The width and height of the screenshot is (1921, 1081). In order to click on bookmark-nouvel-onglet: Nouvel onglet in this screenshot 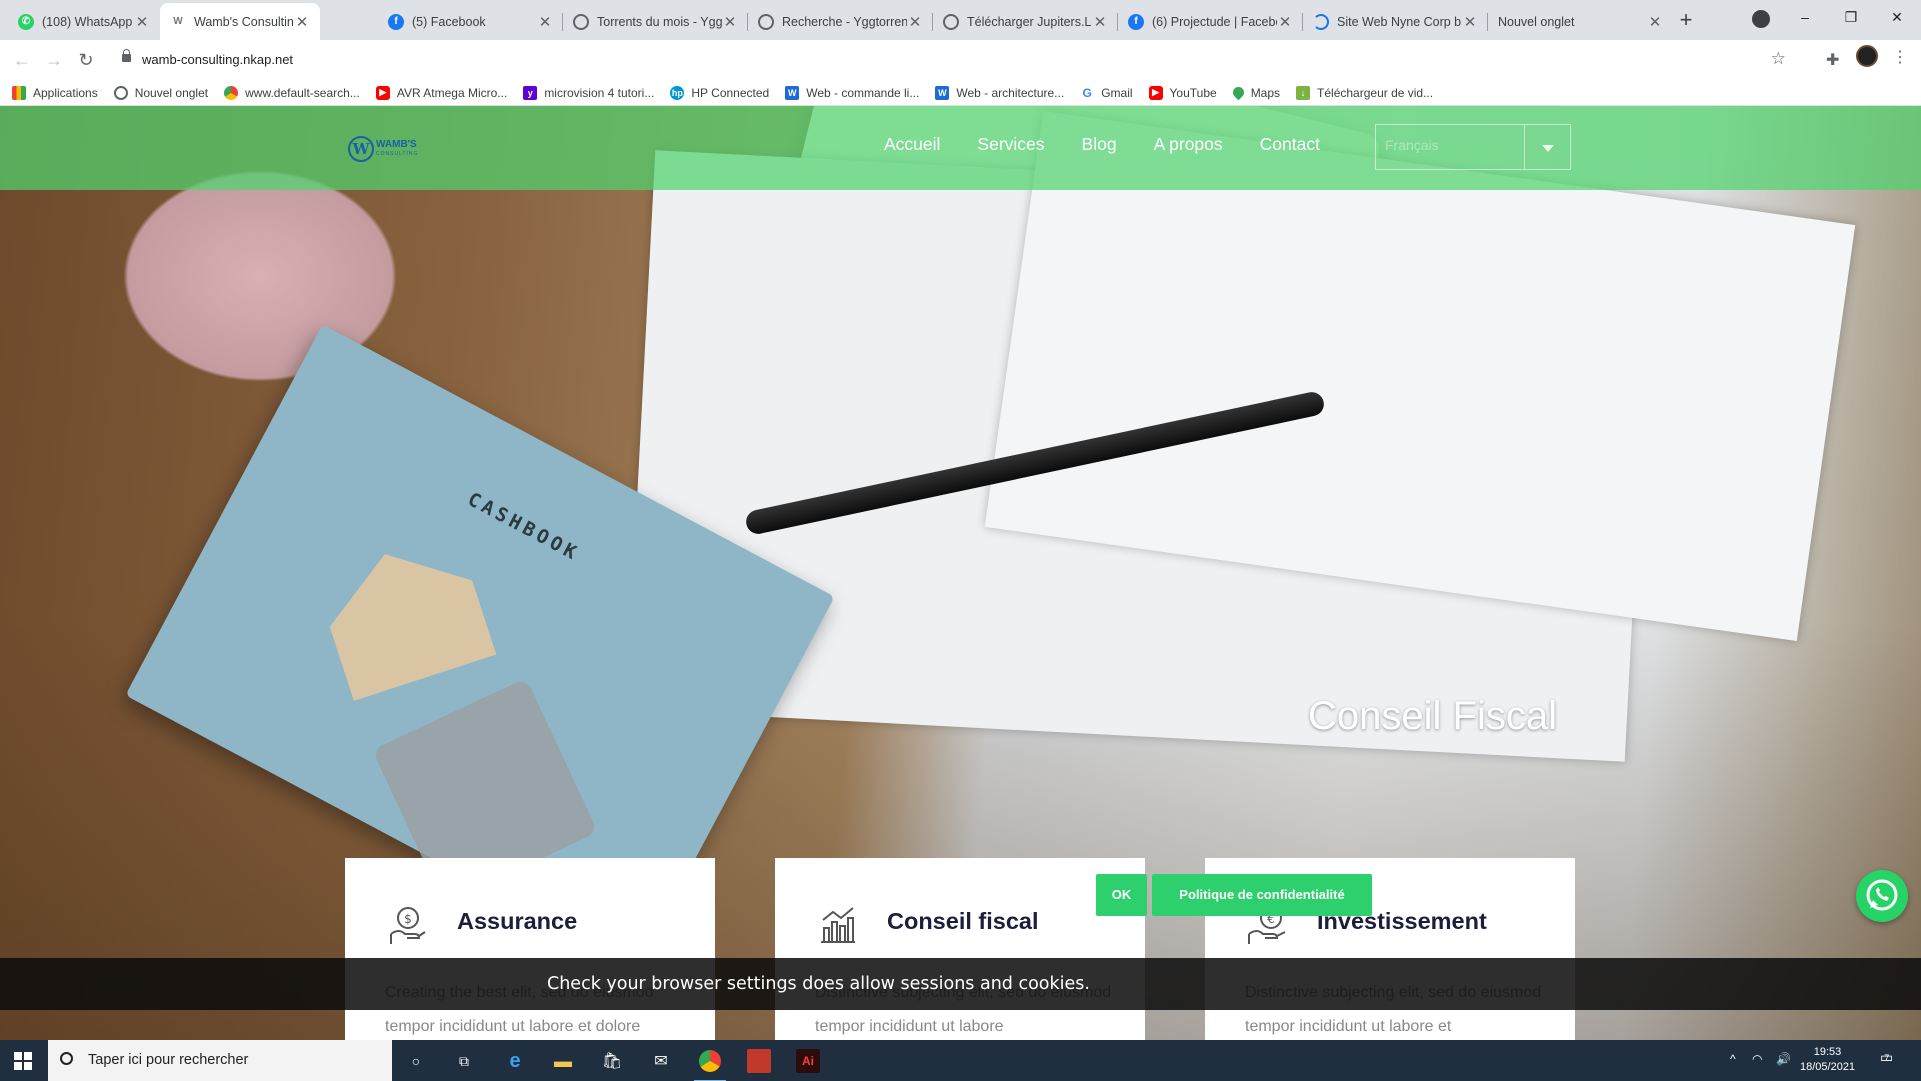, I will do `click(160, 92)`.